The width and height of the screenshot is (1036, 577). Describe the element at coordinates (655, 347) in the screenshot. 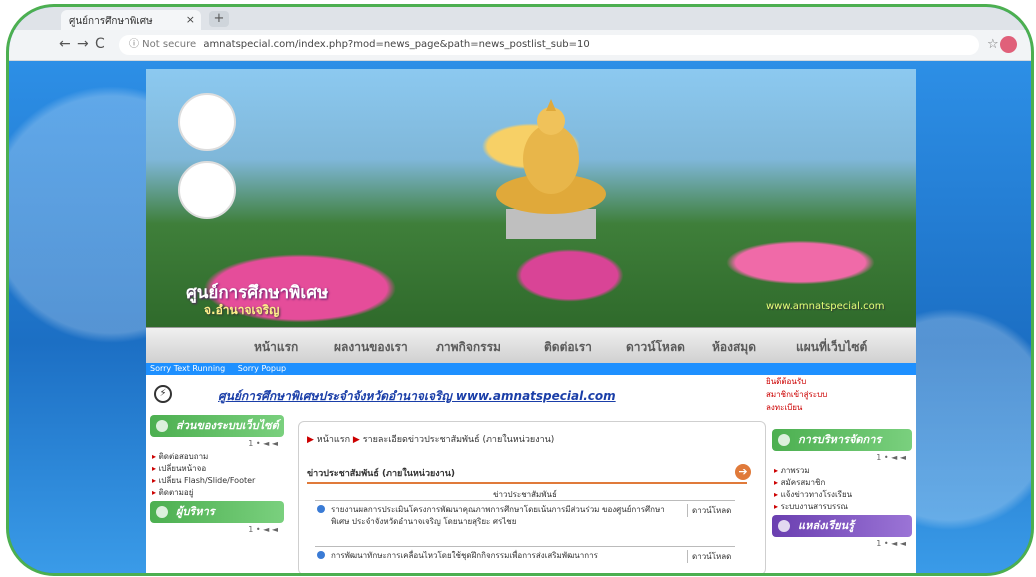

I see `menu-download: ดาวน์โหลด` at that location.